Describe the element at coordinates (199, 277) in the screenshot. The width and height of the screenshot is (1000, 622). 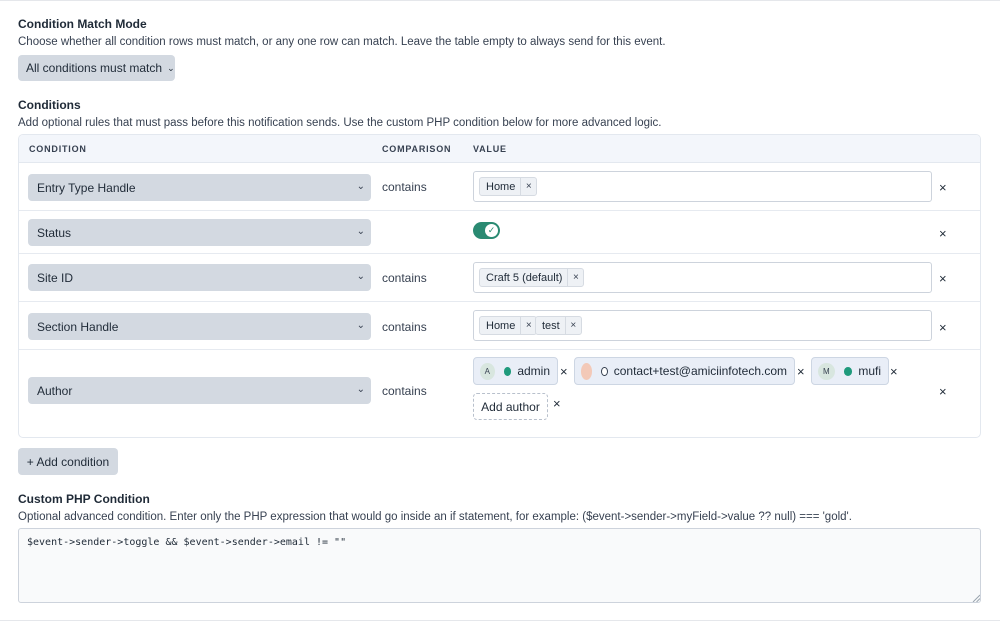
I see `condition-field-select: Site ID ⌄` at that location.